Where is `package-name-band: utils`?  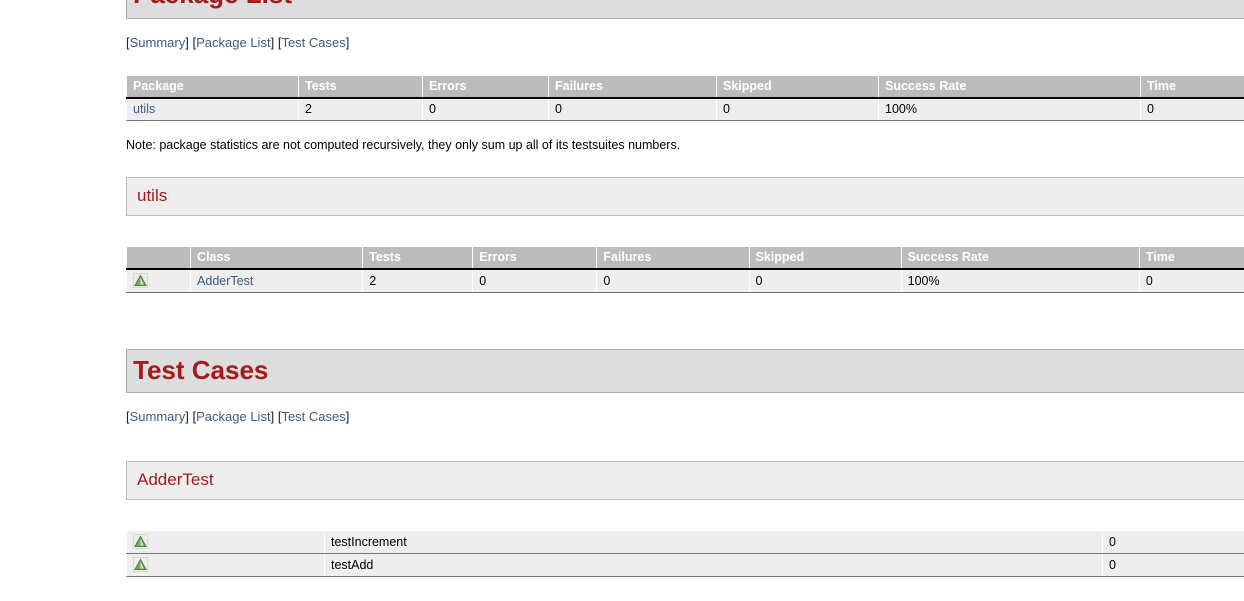
package-name-band: utils is located at coordinates (685, 196).